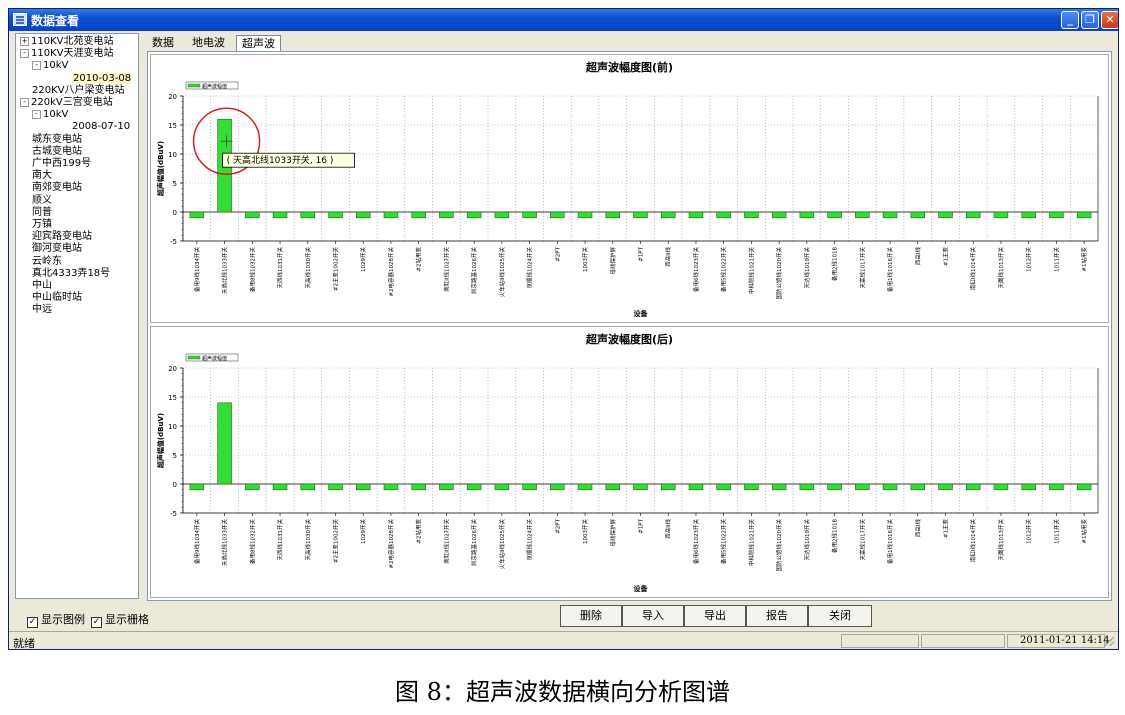  What do you see at coordinates (1109, 641) in the screenshot?
I see `resize-grip-icon` at bounding box center [1109, 641].